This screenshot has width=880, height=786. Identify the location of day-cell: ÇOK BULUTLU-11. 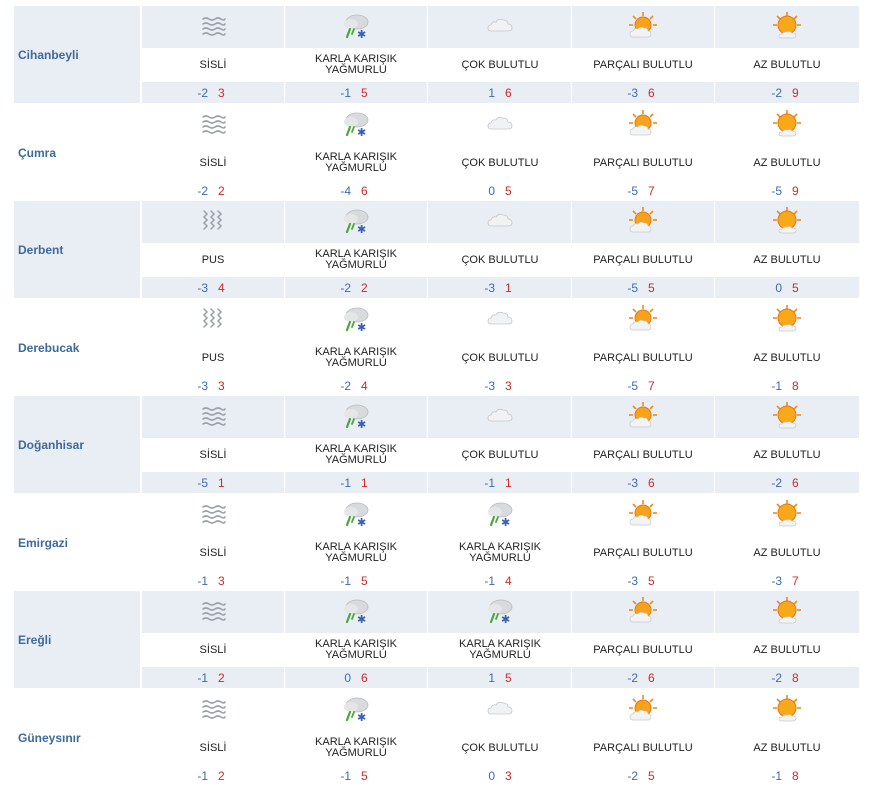
(500, 444).